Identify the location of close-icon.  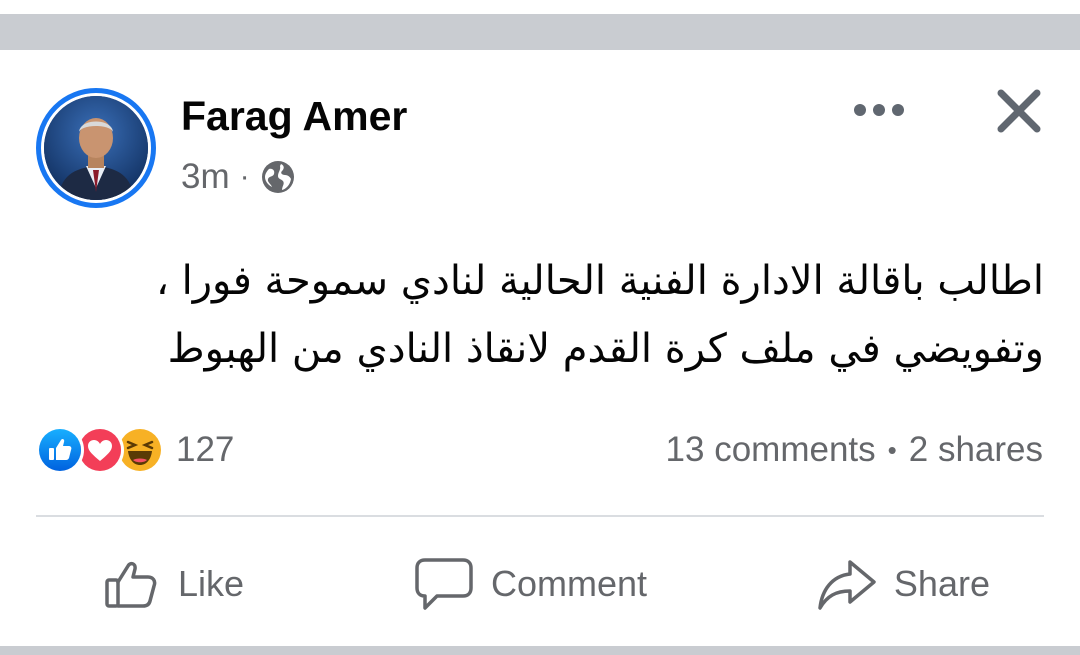
(1019, 111).